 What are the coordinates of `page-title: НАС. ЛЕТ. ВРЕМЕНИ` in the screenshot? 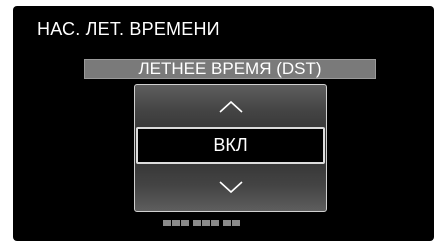 It's located at (128, 29).